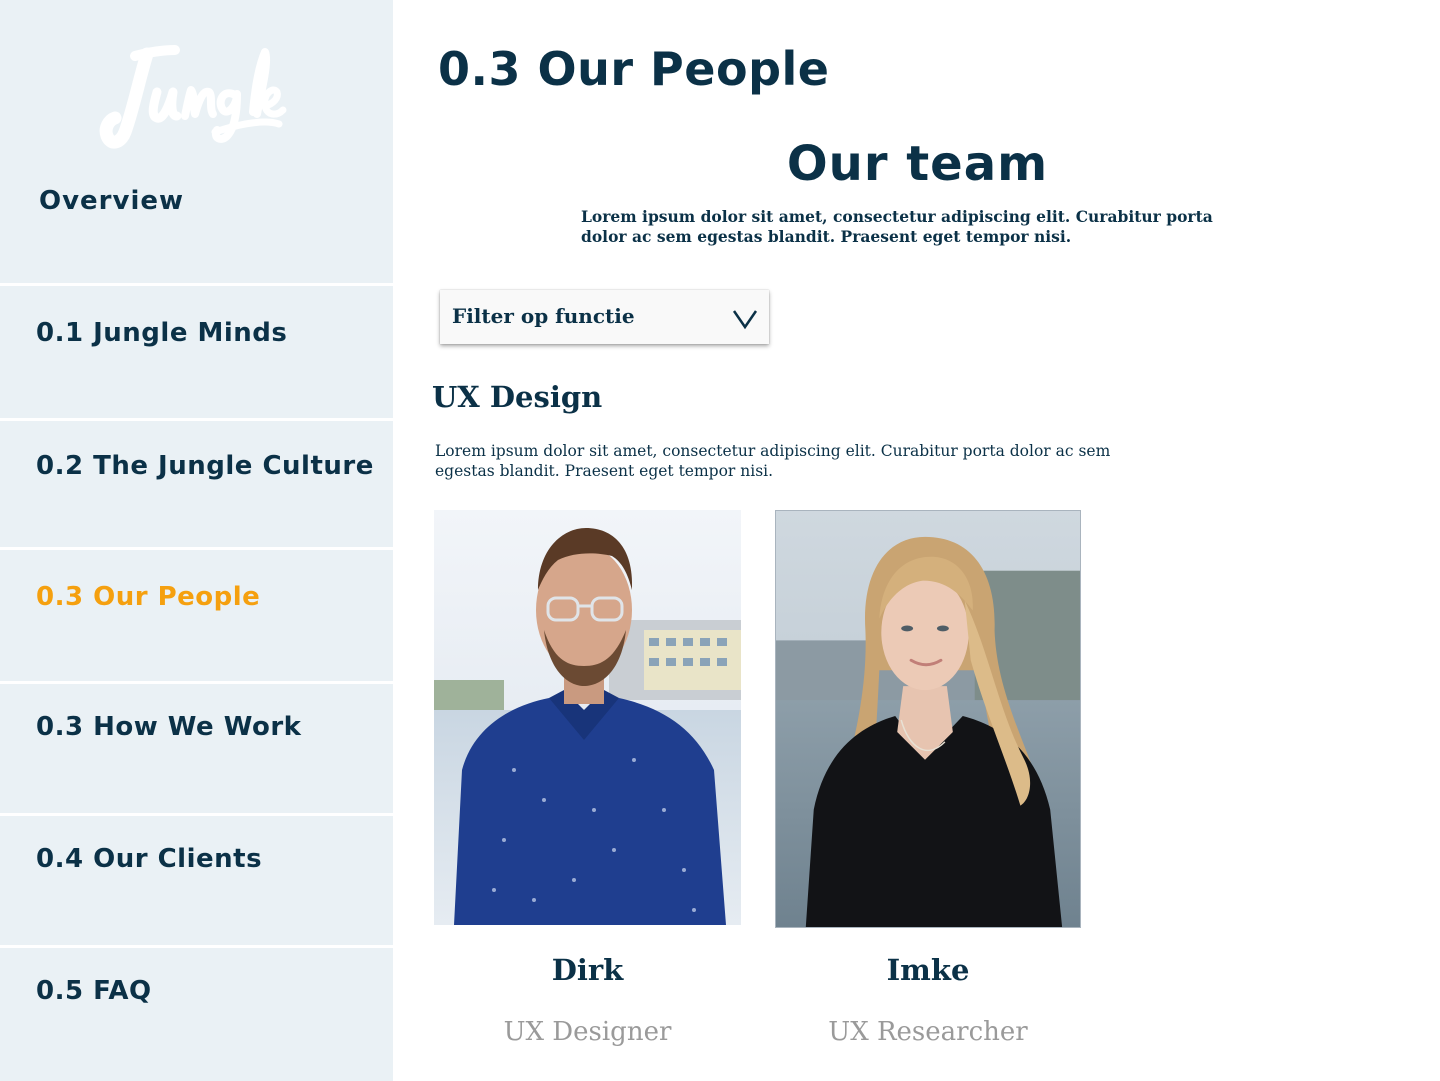 The width and height of the screenshot is (1440, 1081). What do you see at coordinates (543, 316) in the screenshot?
I see `filter-label: Filter op functie` at bounding box center [543, 316].